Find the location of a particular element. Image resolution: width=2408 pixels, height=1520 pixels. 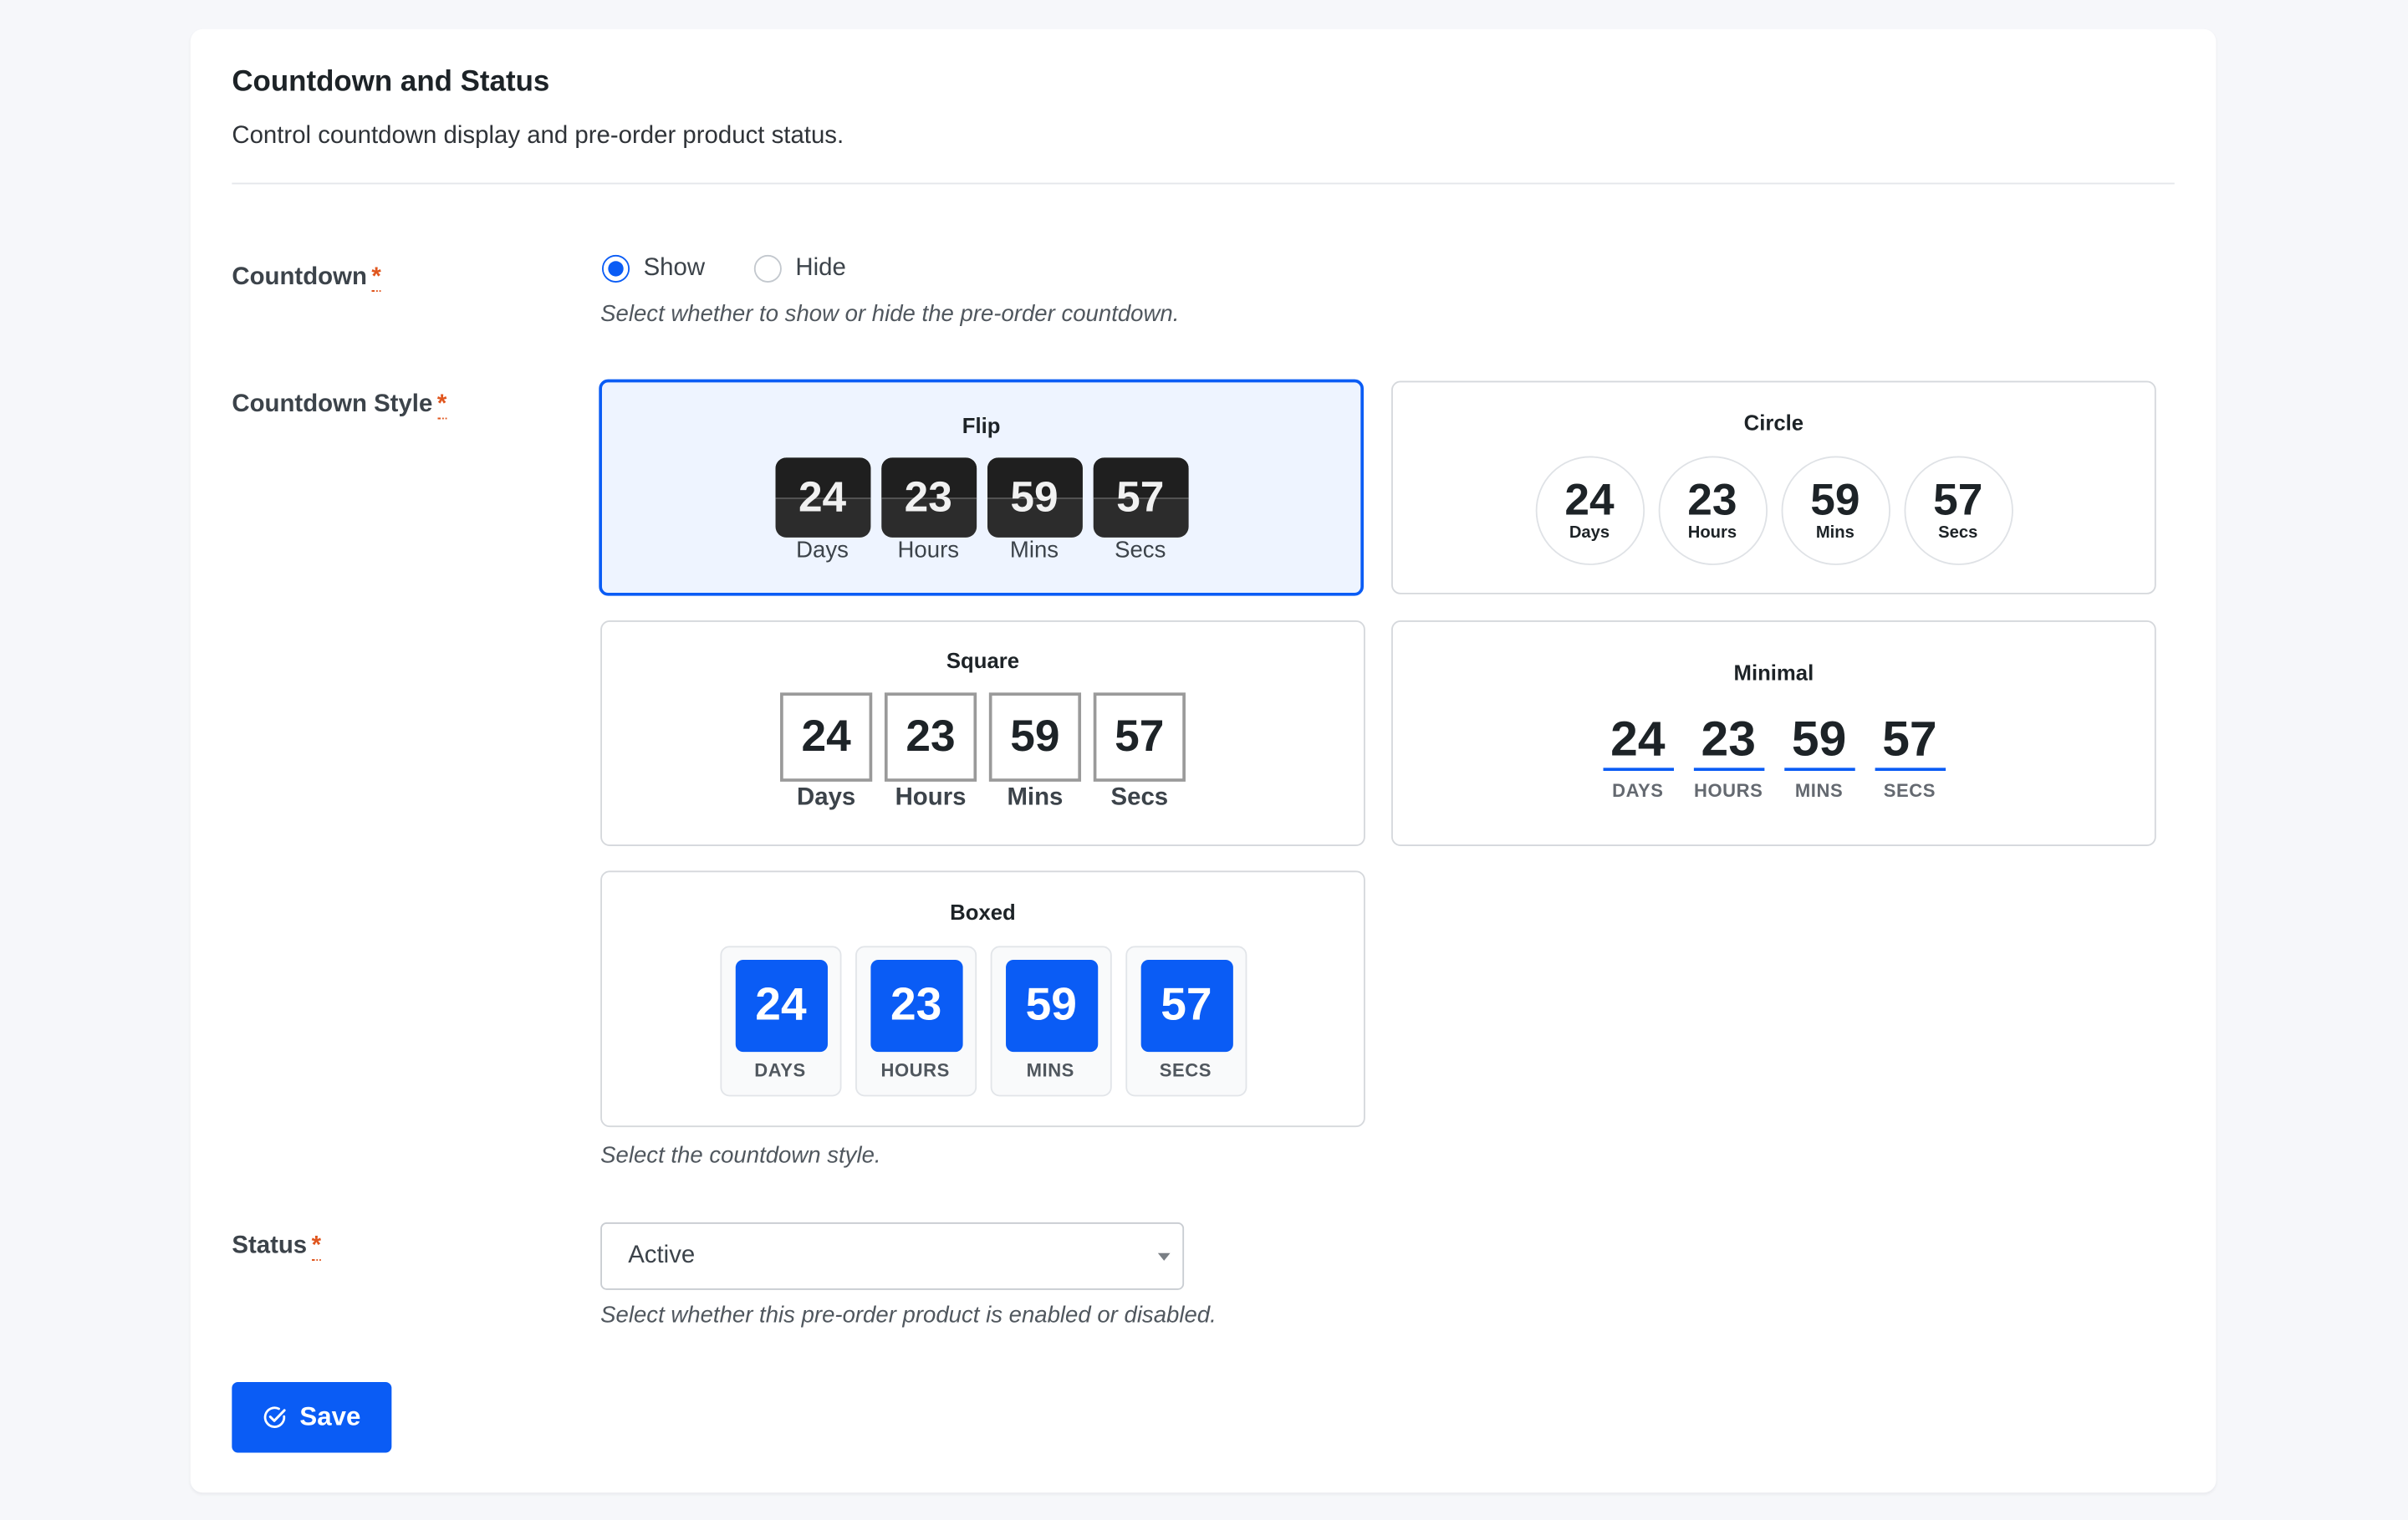

square-unit-hours: 23 Hours is located at coordinates (930, 752).